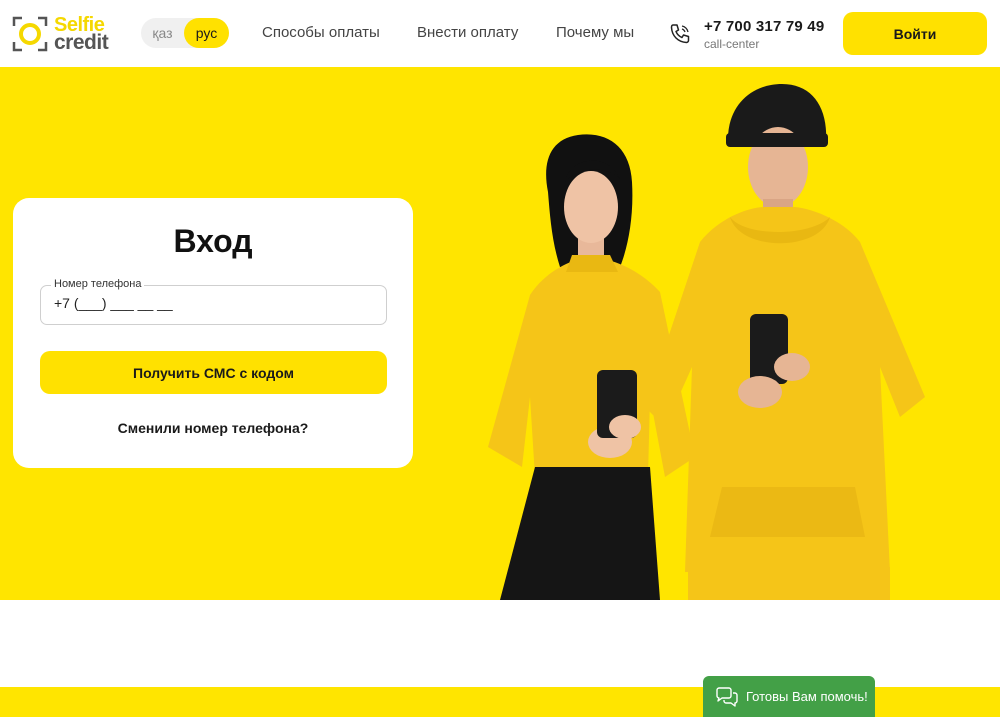 This screenshot has width=1000, height=717. I want to click on logo-text-credit: credit, so click(81, 42).